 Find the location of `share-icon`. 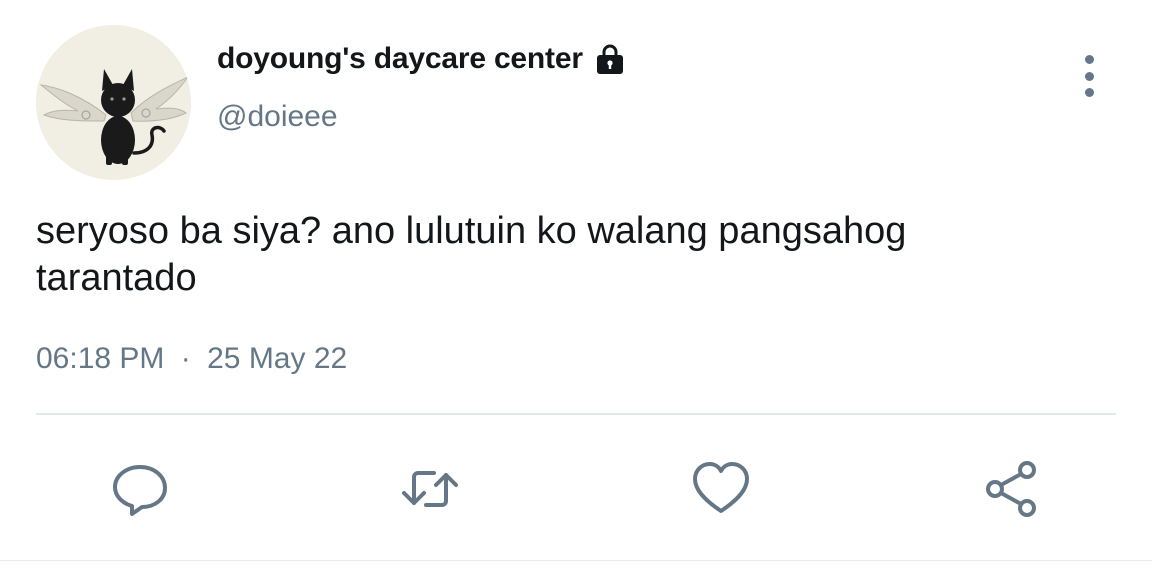

share-icon is located at coordinates (1011, 489).